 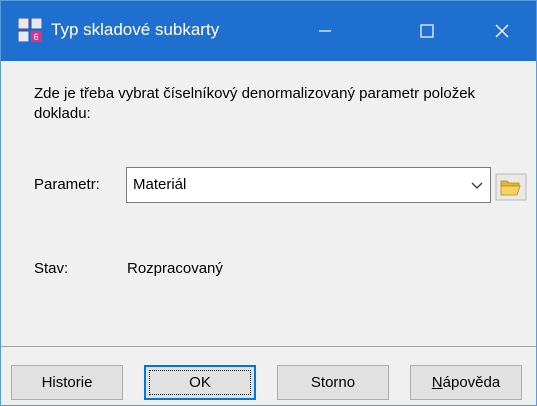 I want to click on parametr-selected-value: Materiál, so click(x=160, y=184).